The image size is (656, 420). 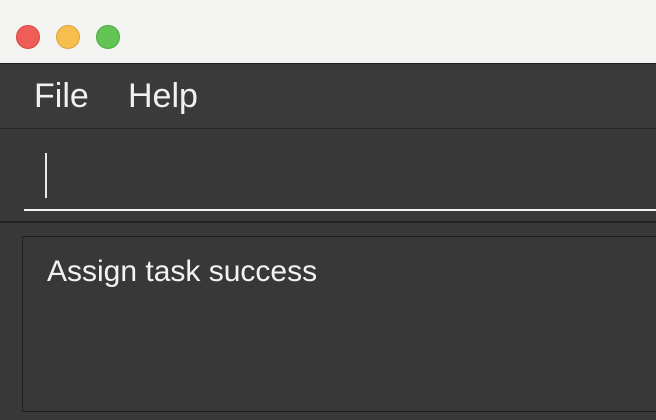 What do you see at coordinates (163, 96) in the screenshot?
I see `menu-help: Help` at bounding box center [163, 96].